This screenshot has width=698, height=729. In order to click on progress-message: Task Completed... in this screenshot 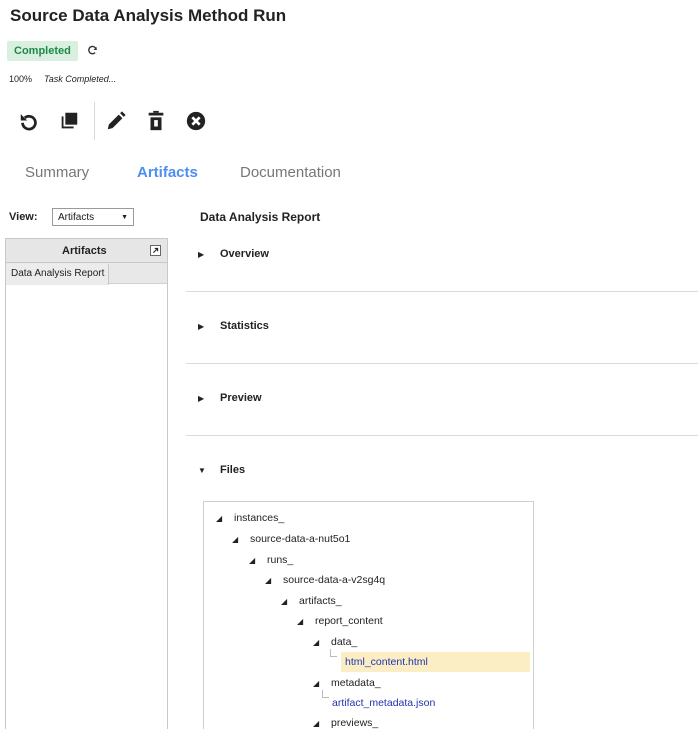, I will do `click(80, 79)`.